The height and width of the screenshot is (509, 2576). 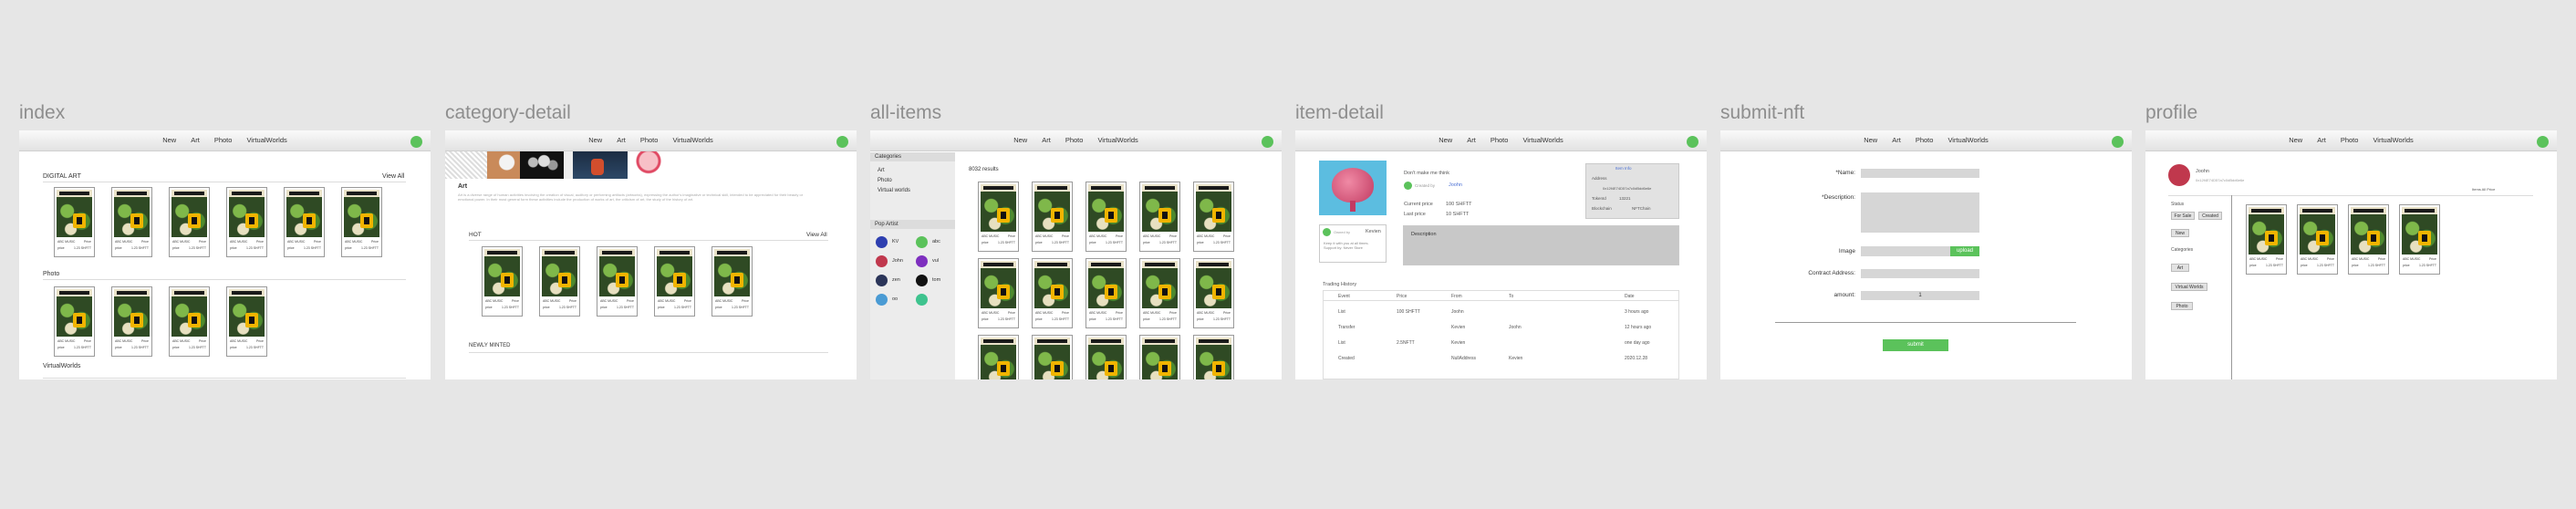 I want to click on artist-1-avatar, so click(x=922, y=242).